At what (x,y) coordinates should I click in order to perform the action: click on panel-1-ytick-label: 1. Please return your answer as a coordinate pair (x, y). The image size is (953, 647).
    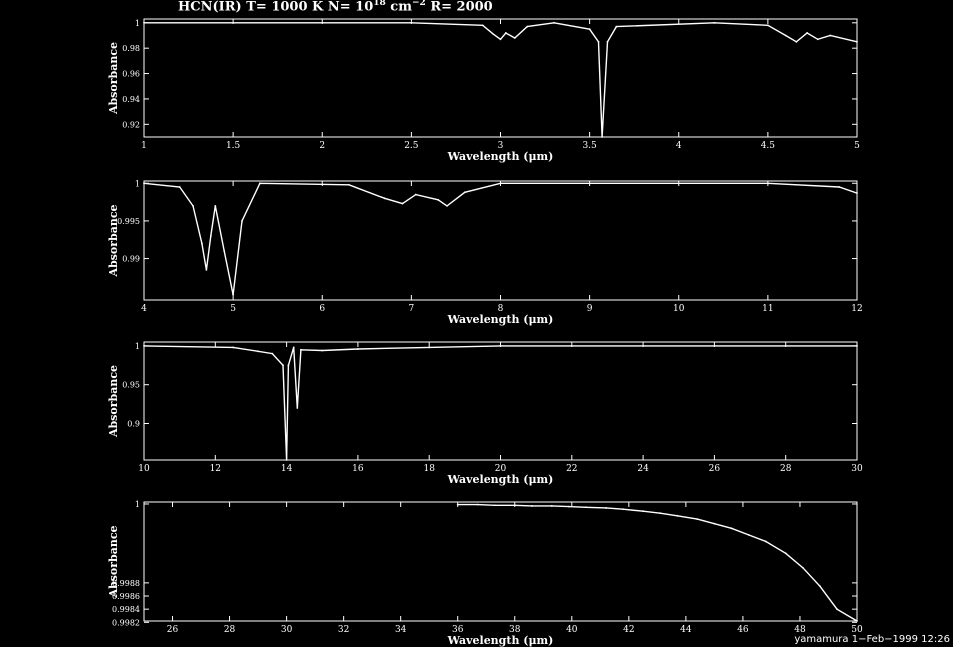
    Looking at the image, I should click on (137, 23).